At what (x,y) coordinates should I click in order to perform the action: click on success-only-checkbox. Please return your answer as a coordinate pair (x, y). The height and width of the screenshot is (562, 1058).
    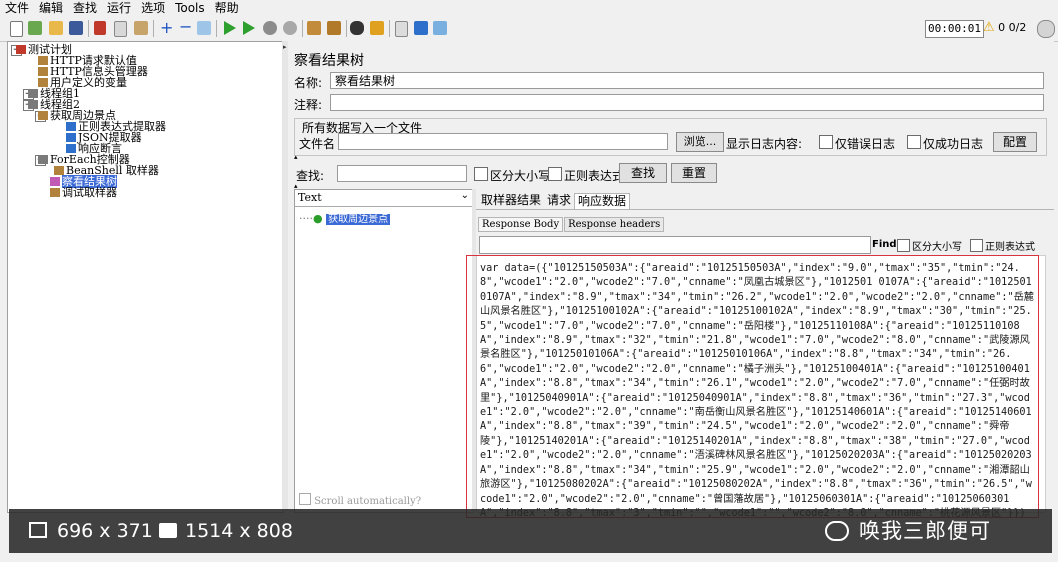
    Looking at the image, I should click on (914, 142).